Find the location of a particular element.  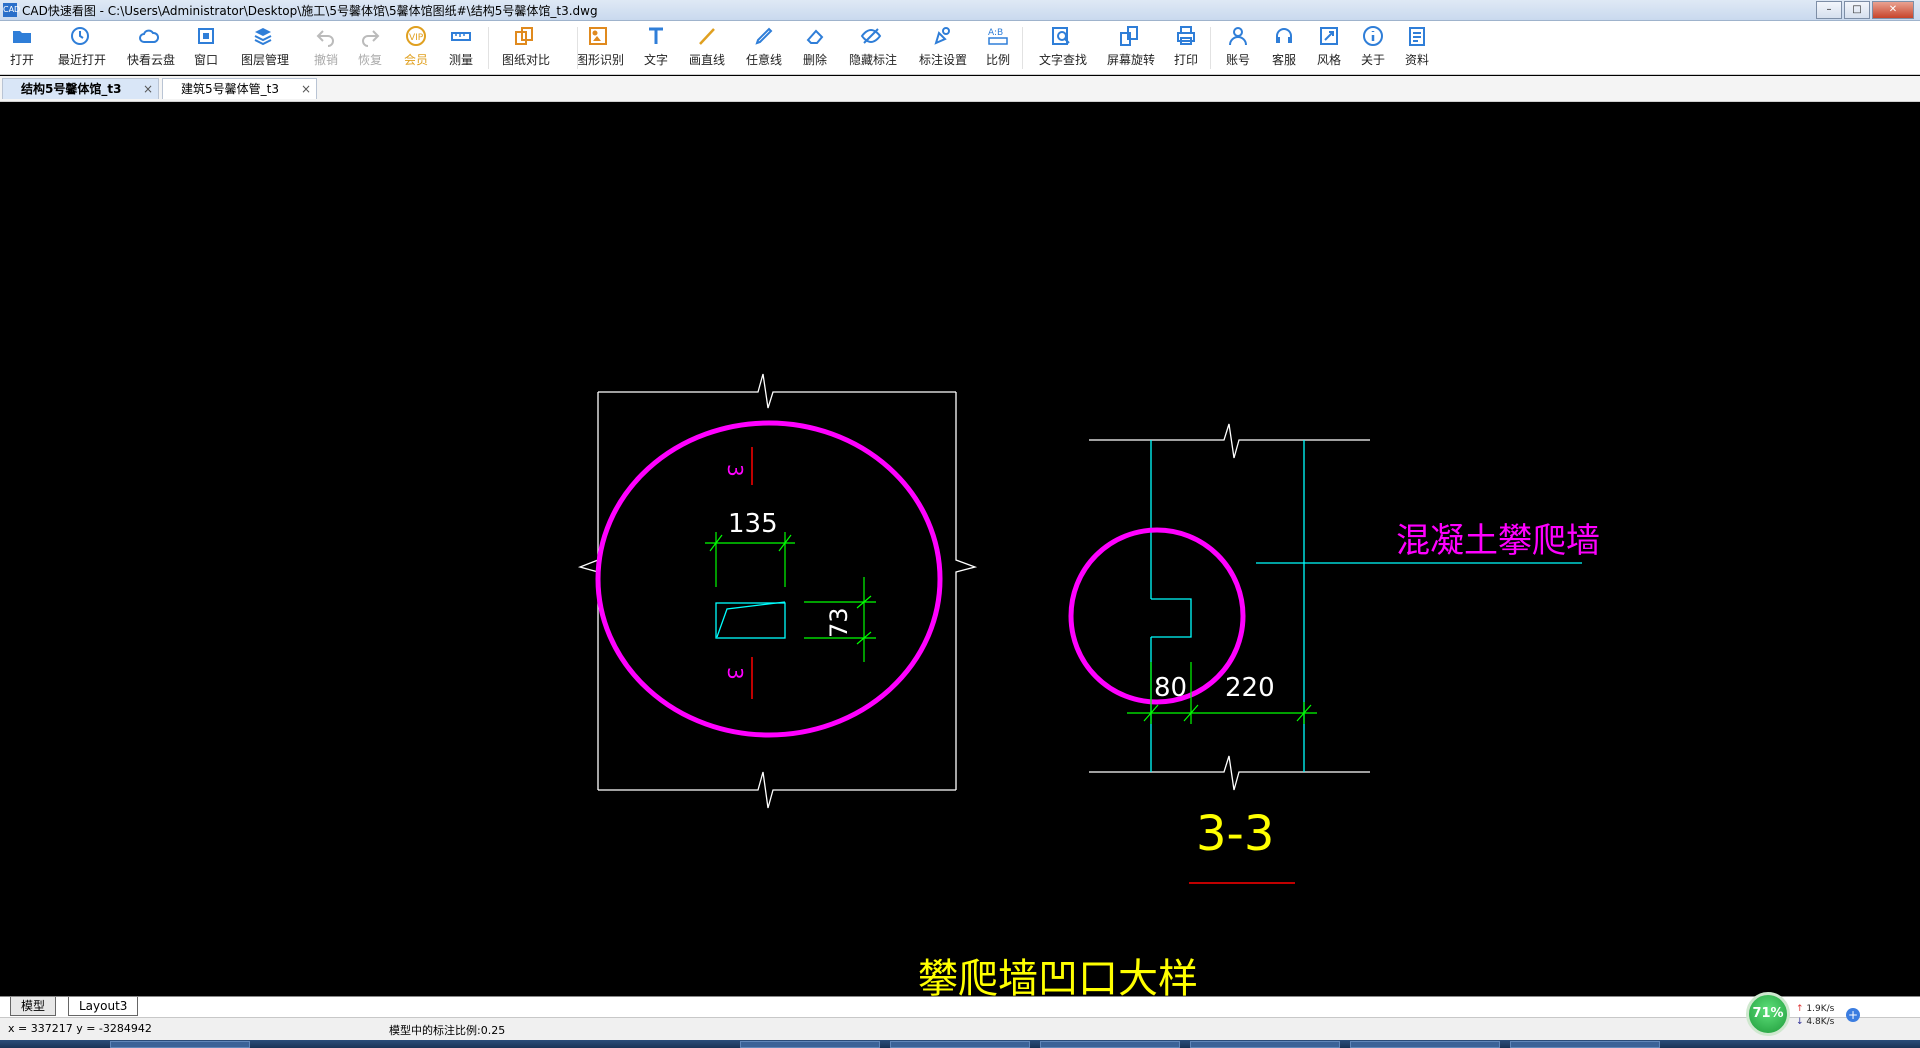

maximize-button: □ is located at coordinates (1857, 10).